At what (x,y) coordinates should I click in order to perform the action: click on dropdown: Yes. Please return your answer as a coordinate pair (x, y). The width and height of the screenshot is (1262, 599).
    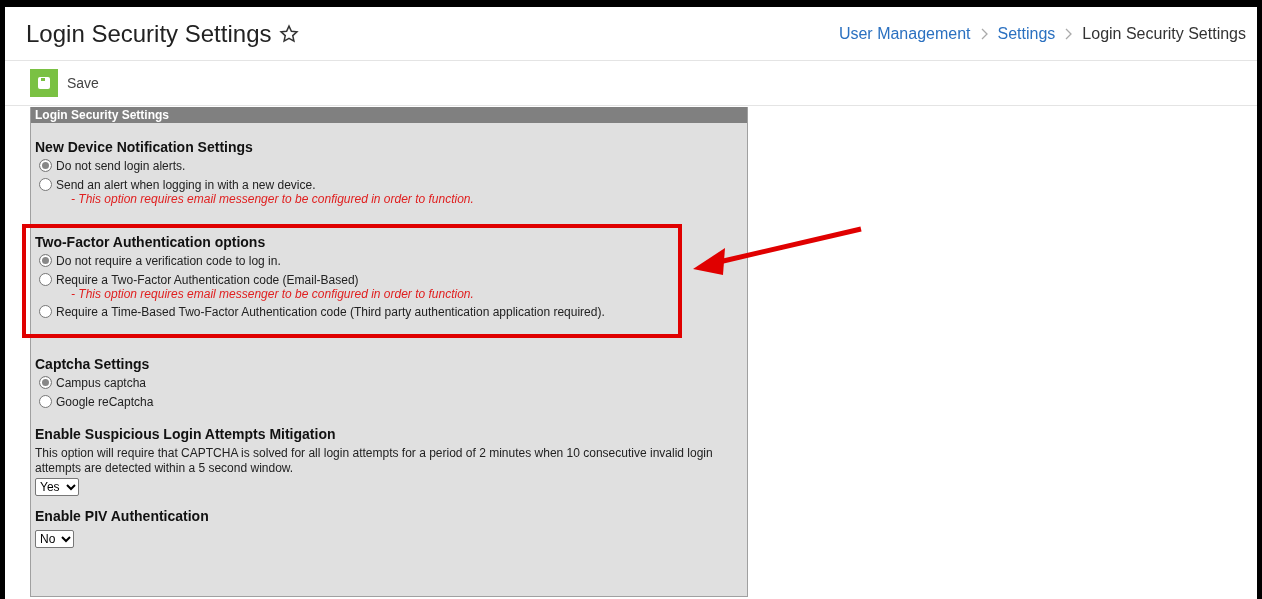
    Looking at the image, I should click on (57, 487).